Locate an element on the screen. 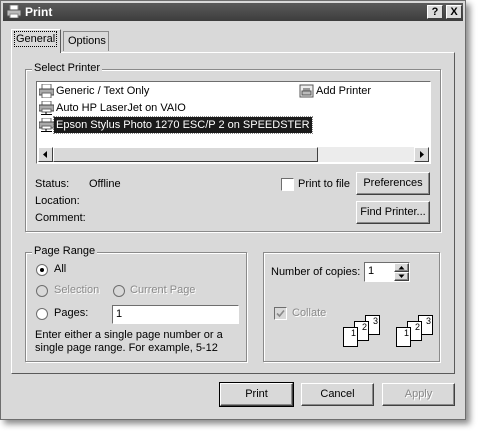  page-range-legend: Page Range is located at coordinates (65, 251).